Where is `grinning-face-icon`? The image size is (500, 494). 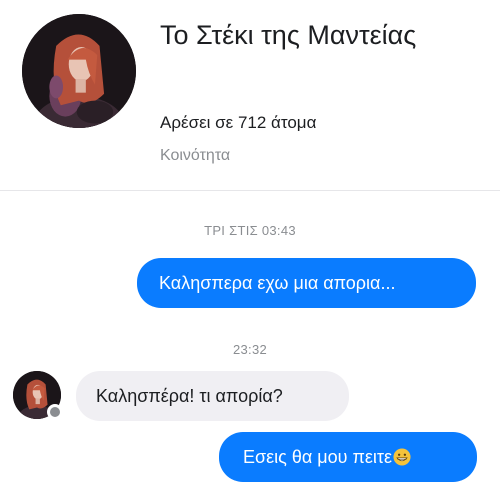
grinning-face-icon is located at coordinates (402, 457).